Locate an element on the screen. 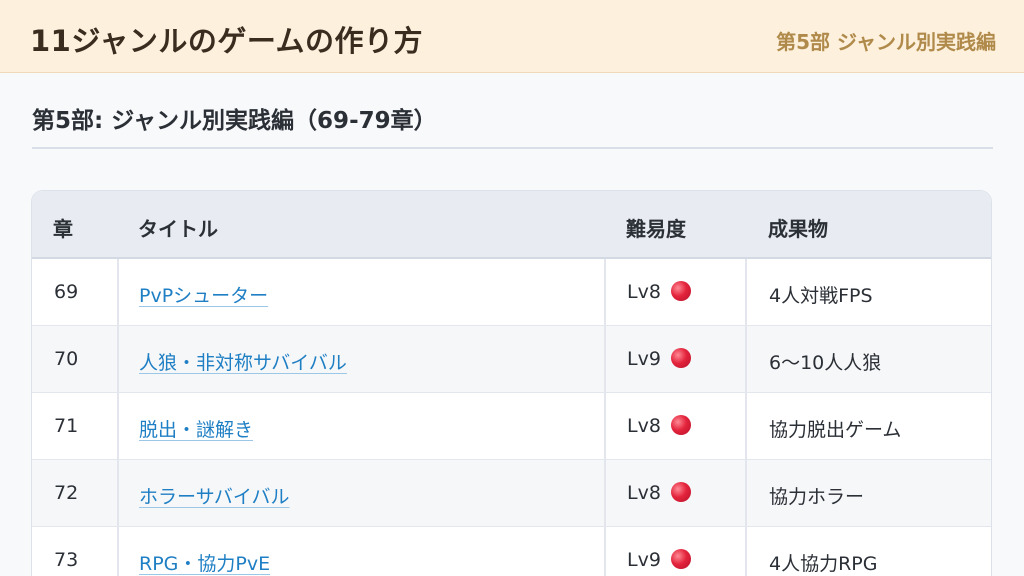  chapter-title-link: PvPシューター is located at coordinates (203, 296).